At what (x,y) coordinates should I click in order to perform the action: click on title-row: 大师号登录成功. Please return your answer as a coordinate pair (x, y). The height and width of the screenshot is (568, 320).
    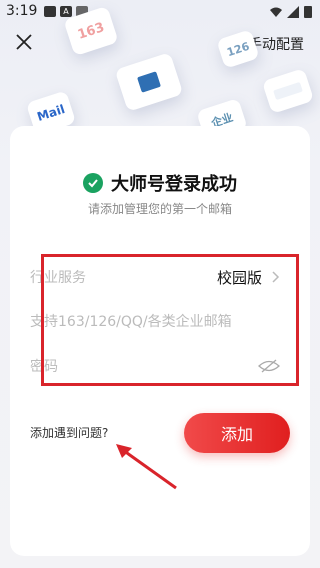
    Looking at the image, I should click on (160, 183).